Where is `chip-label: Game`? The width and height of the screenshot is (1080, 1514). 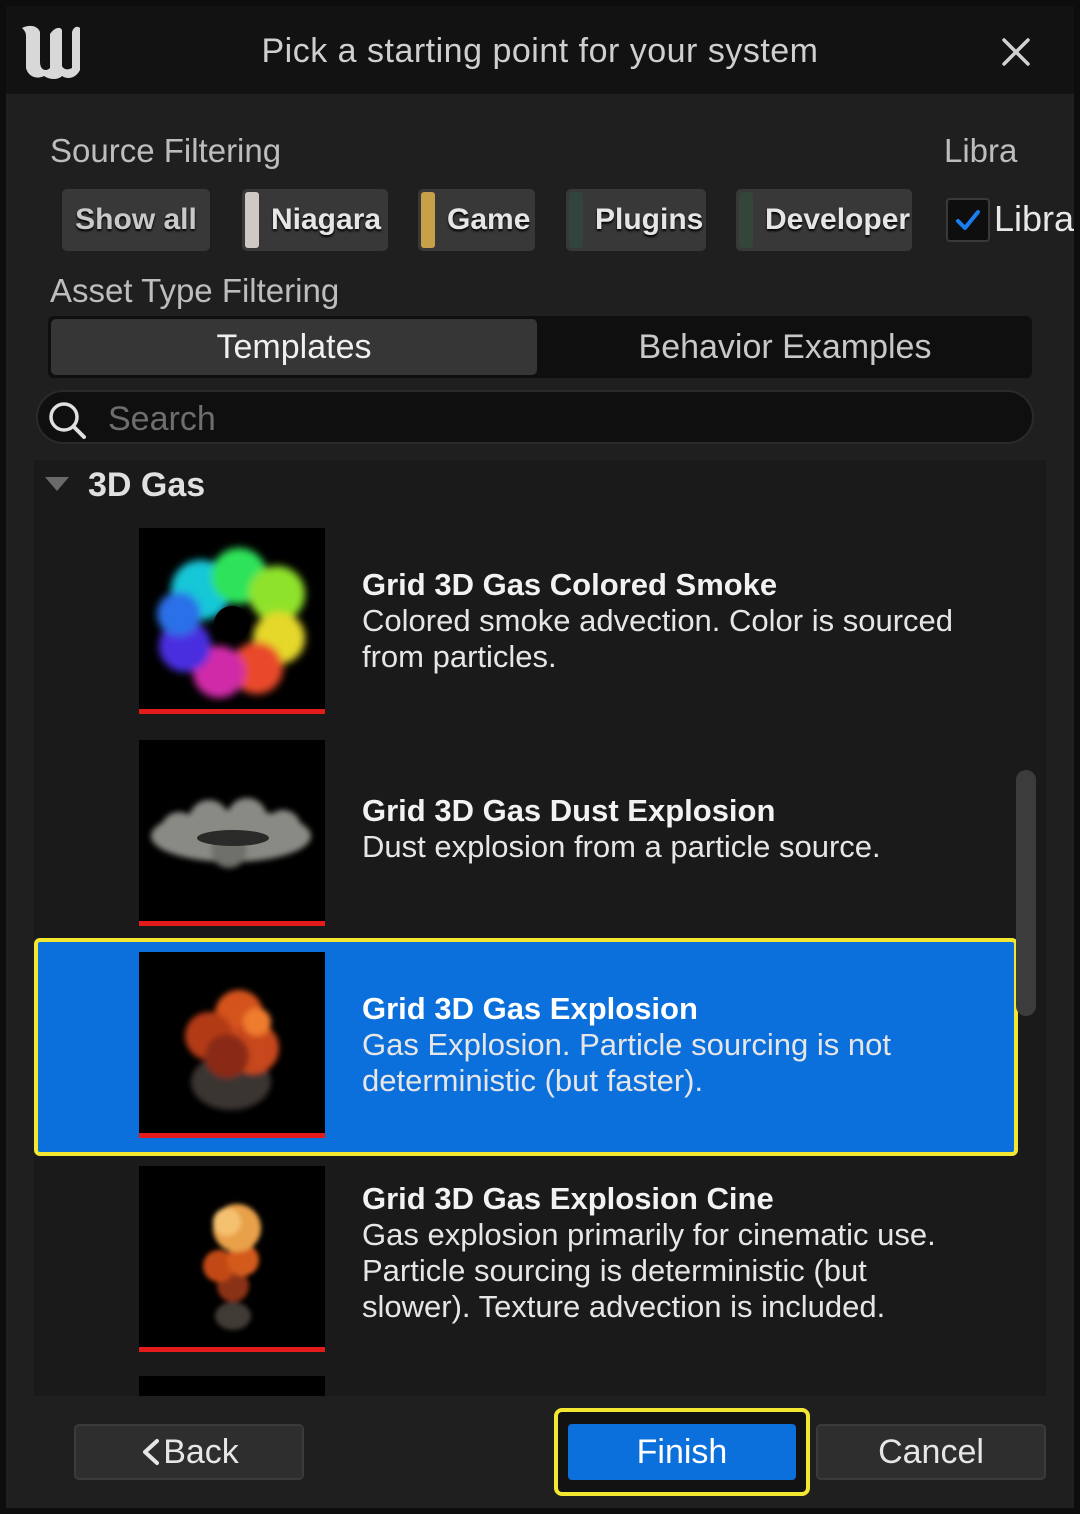
chip-label: Game is located at coordinates (489, 219).